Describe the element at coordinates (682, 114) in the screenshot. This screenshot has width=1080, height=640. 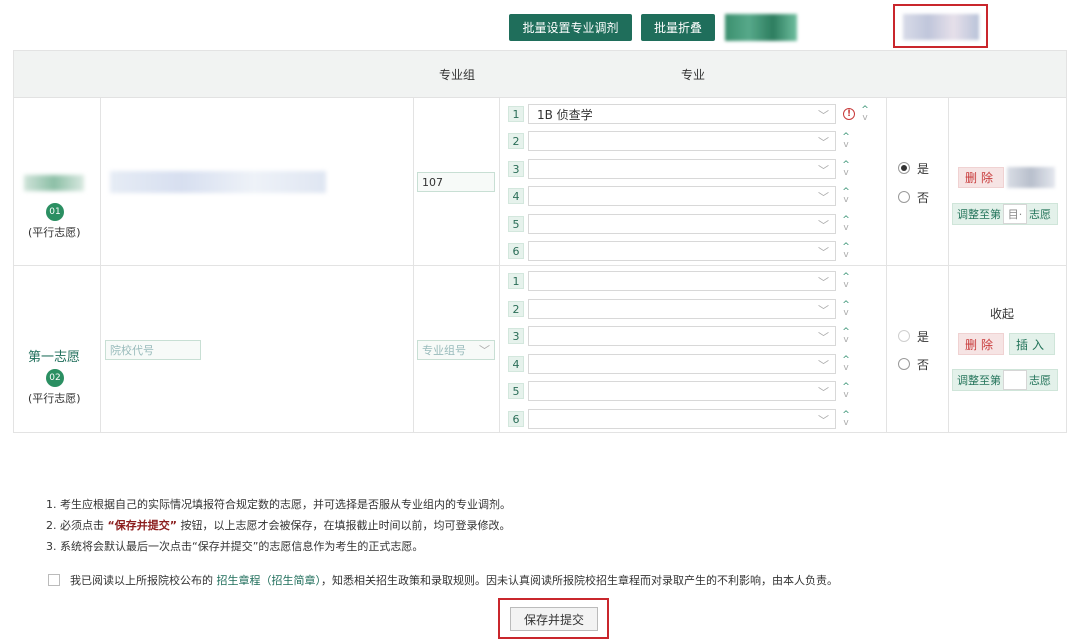
I see `major-select: 1B 侦查学 ﹀` at that location.